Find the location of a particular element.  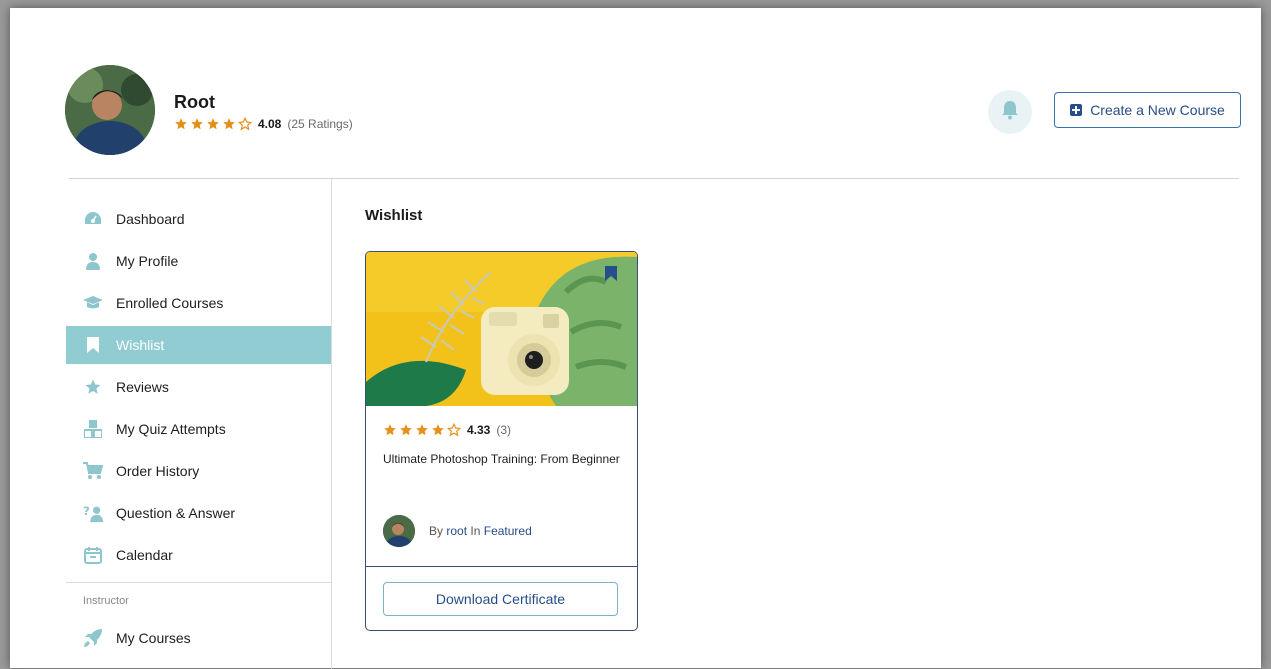

course-rating-count: (3) is located at coordinates (504, 430).